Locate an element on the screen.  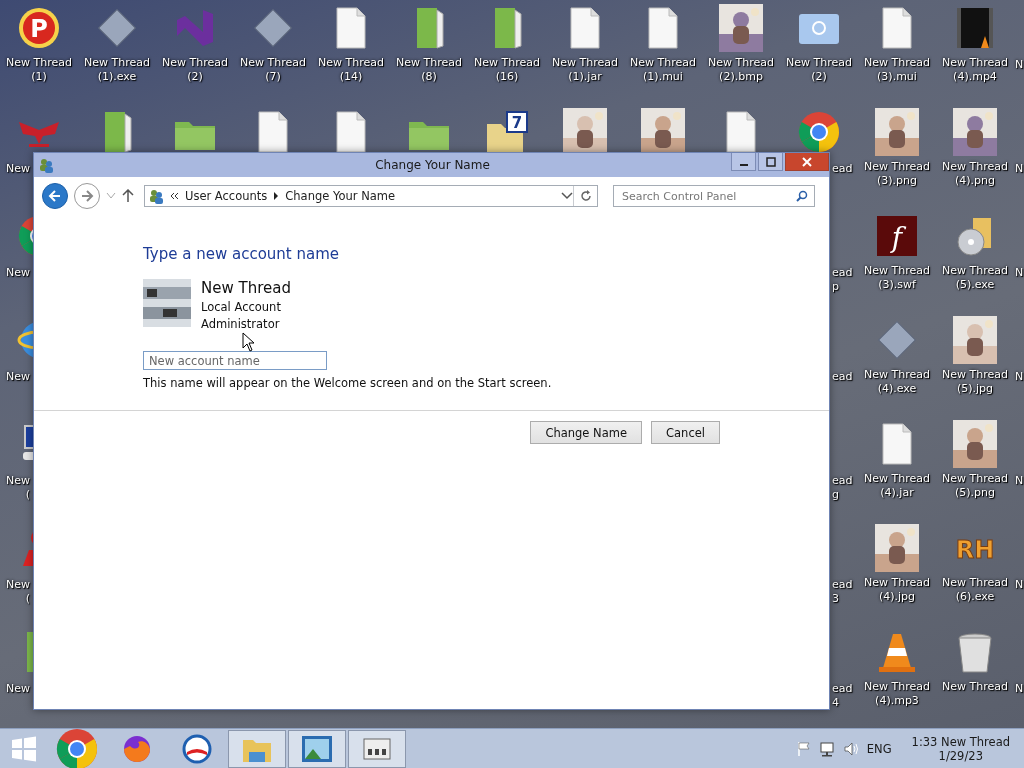
back-button is located at coordinates (55, 196).